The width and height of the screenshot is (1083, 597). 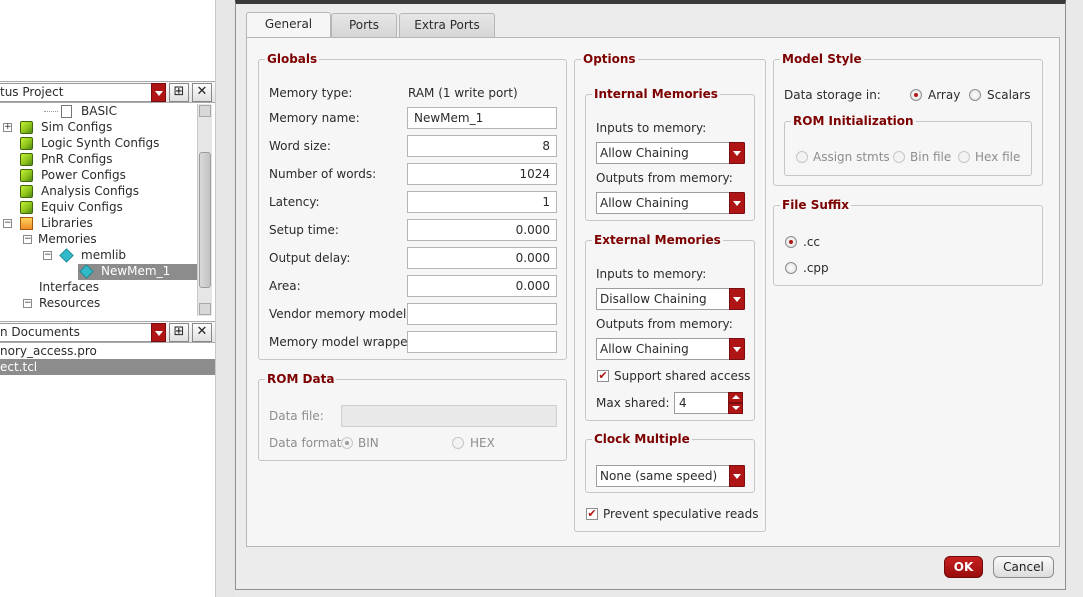 I want to click on tree-item-label: BASIC, so click(x=99, y=111).